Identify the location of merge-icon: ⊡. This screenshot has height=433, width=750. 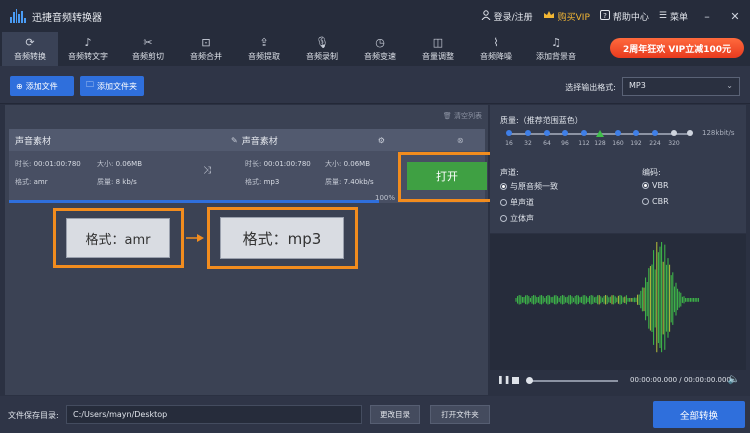
(206, 42).